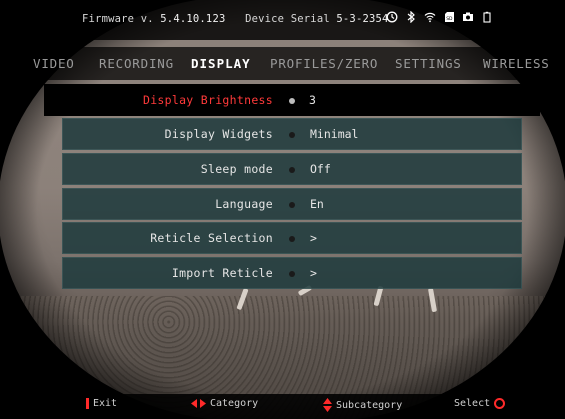 This screenshot has width=565, height=419. Describe the element at coordinates (312, 100) in the screenshot. I see `menu-item-value: 3` at that location.